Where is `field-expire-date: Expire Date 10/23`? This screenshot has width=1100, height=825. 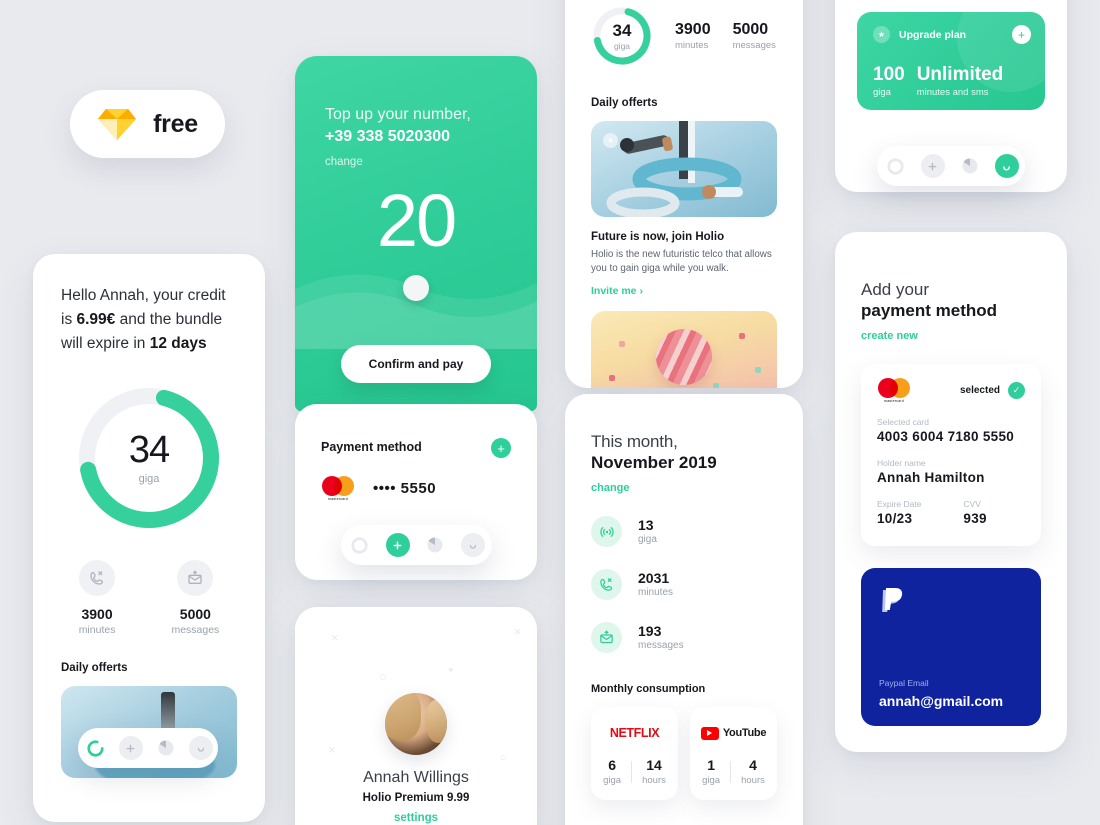 field-expire-date: Expire Date 10/23 is located at coordinates (899, 512).